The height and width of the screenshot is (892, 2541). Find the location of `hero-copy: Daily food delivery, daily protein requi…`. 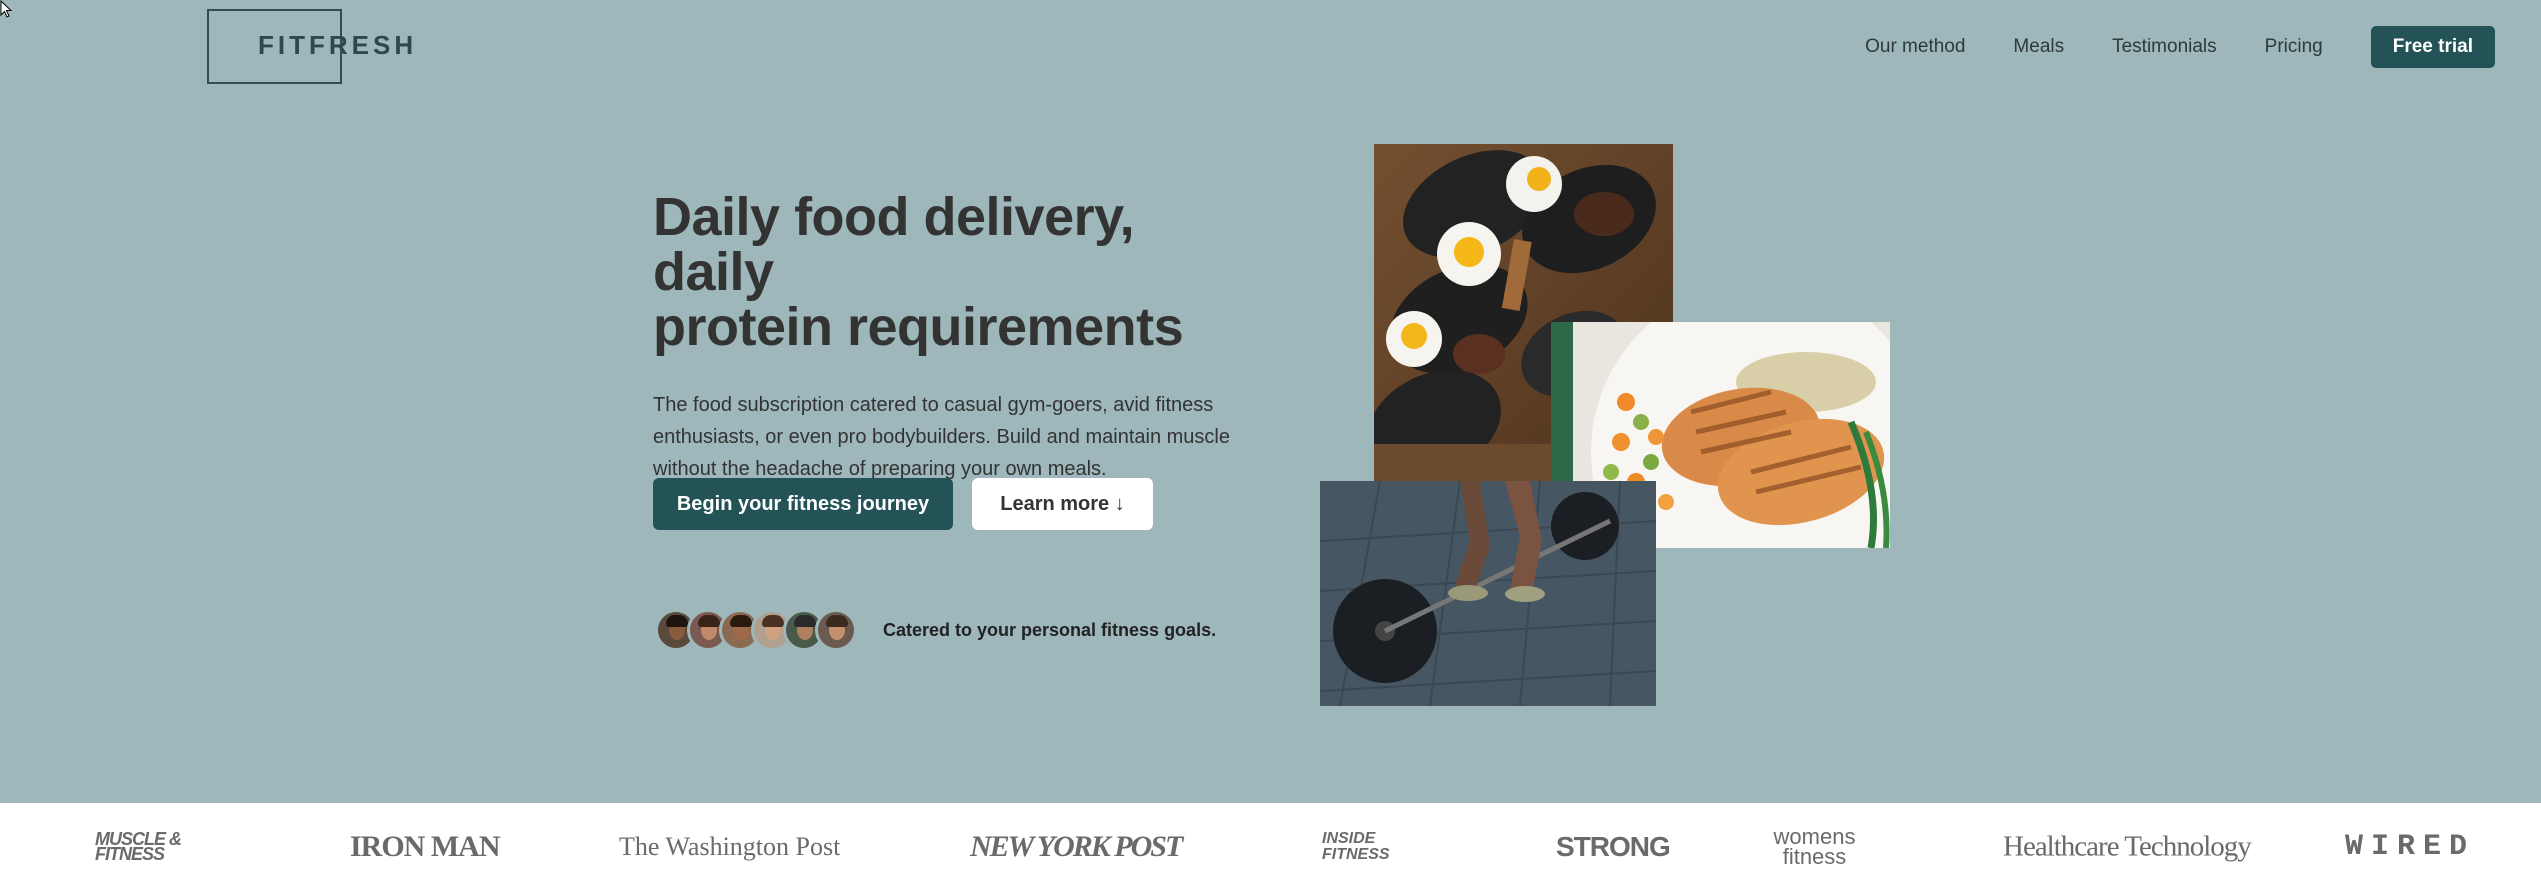

hero-copy: Daily food delivery, daily protein requi… is located at coordinates (953, 337).